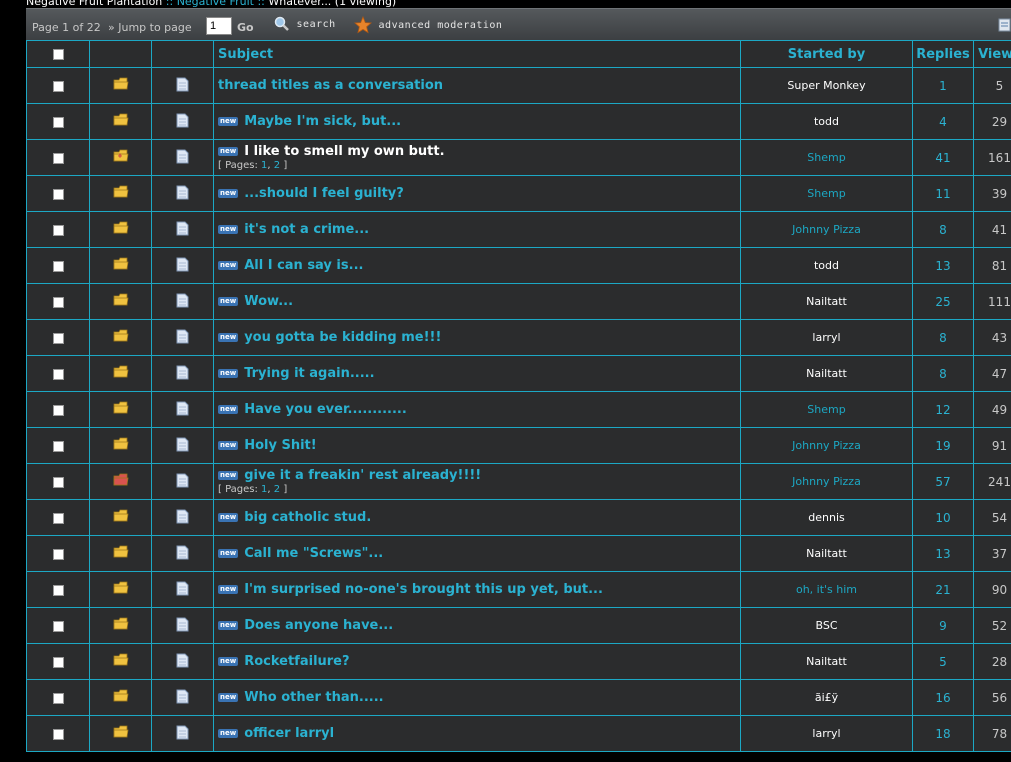  What do you see at coordinates (324, 193) in the screenshot?
I see `thread-title-link: ...should I feel guilty?` at bounding box center [324, 193].